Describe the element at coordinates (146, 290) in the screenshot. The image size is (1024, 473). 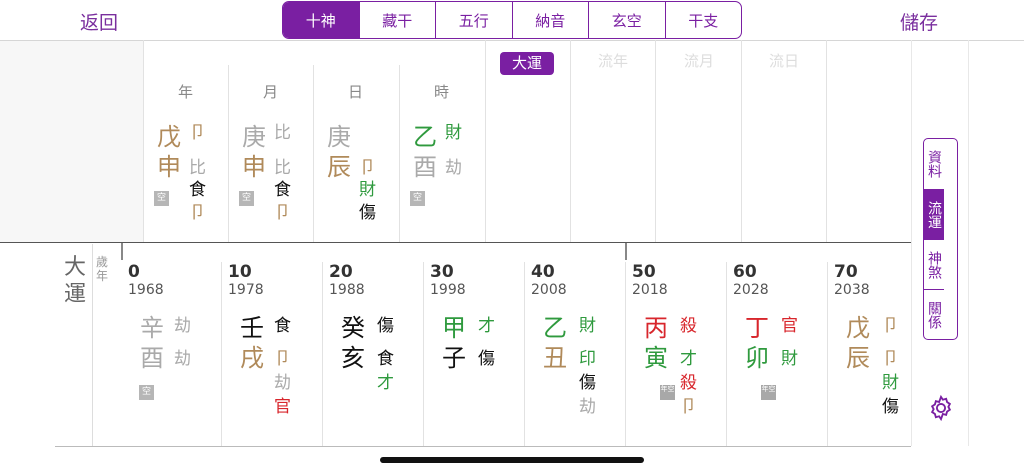
I see `dayun-year: 1968` at that location.